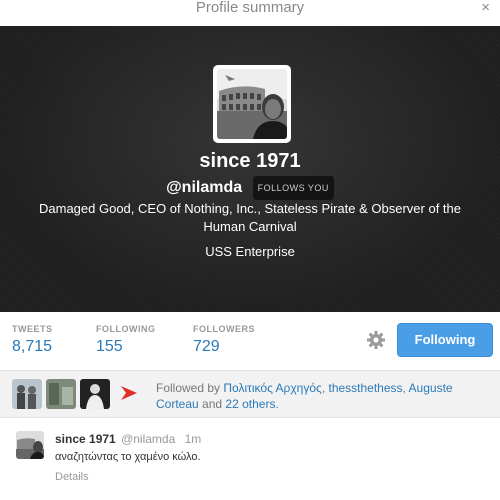 The height and width of the screenshot is (500, 500). Describe the element at coordinates (126, 340) in the screenshot. I see `stat-following: FOLLOWING 155` at that location.